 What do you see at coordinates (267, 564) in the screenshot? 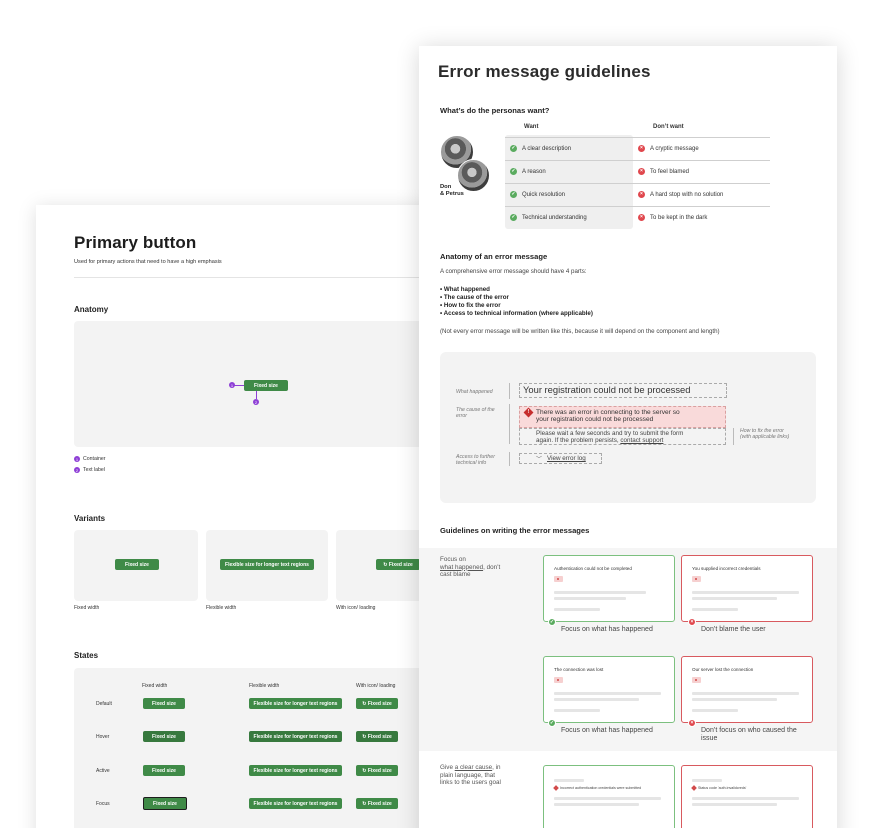
I see `variant-flexible-button: Flexible size for longer text regions` at bounding box center [267, 564].